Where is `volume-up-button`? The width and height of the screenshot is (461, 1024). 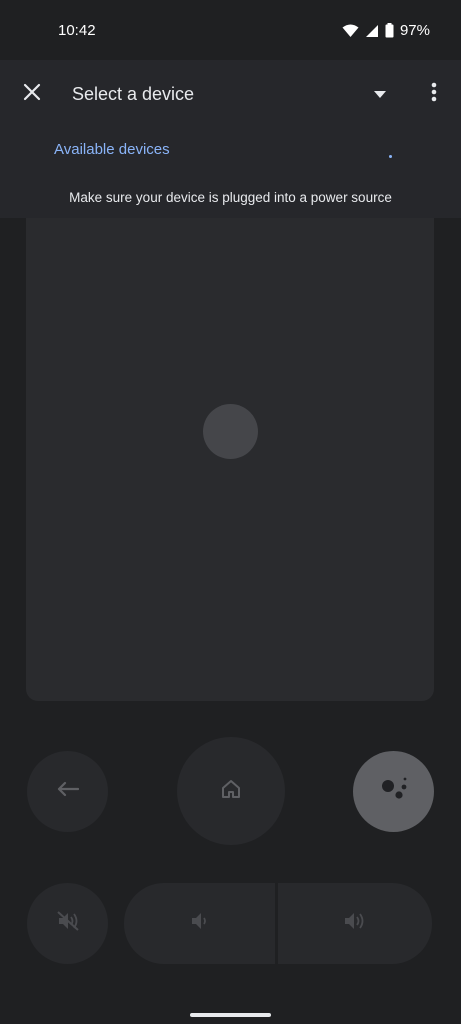 volume-up-button is located at coordinates (354, 923).